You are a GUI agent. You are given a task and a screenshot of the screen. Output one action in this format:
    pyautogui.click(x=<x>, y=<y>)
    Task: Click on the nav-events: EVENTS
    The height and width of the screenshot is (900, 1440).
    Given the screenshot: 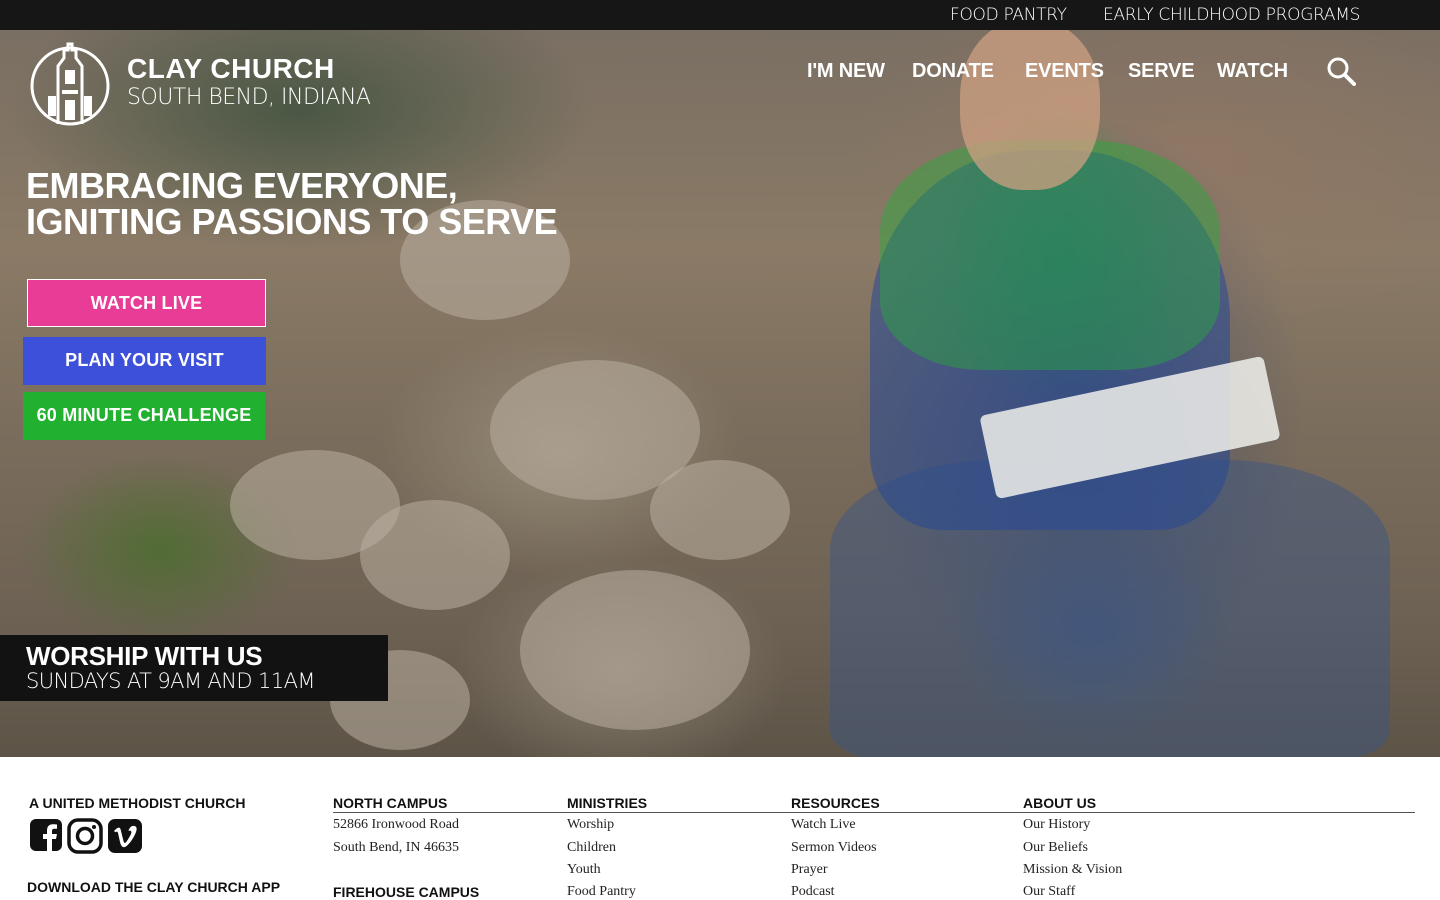 What is the action you would take?
    pyautogui.click(x=1064, y=71)
    